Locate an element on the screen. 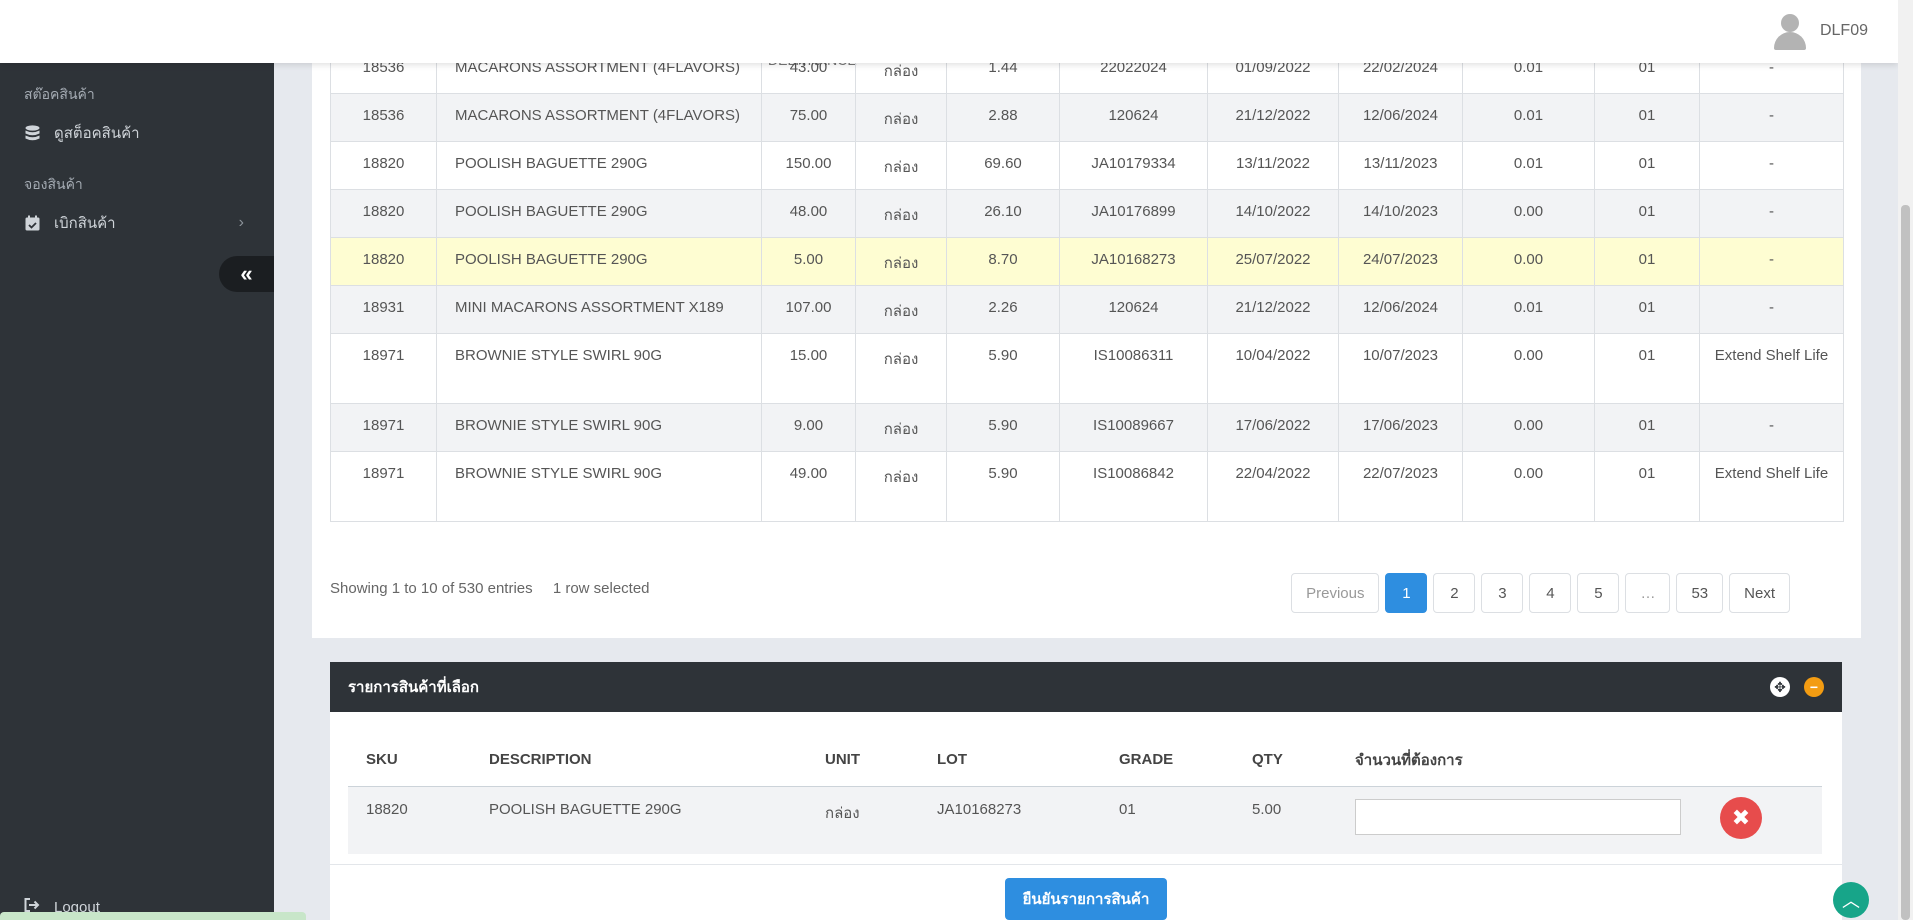 Image resolution: width=1913 pixels, height=920 pixels. sidebar-item-withdraw: เบิกสินค้า › is located at coordinates (134, 223).